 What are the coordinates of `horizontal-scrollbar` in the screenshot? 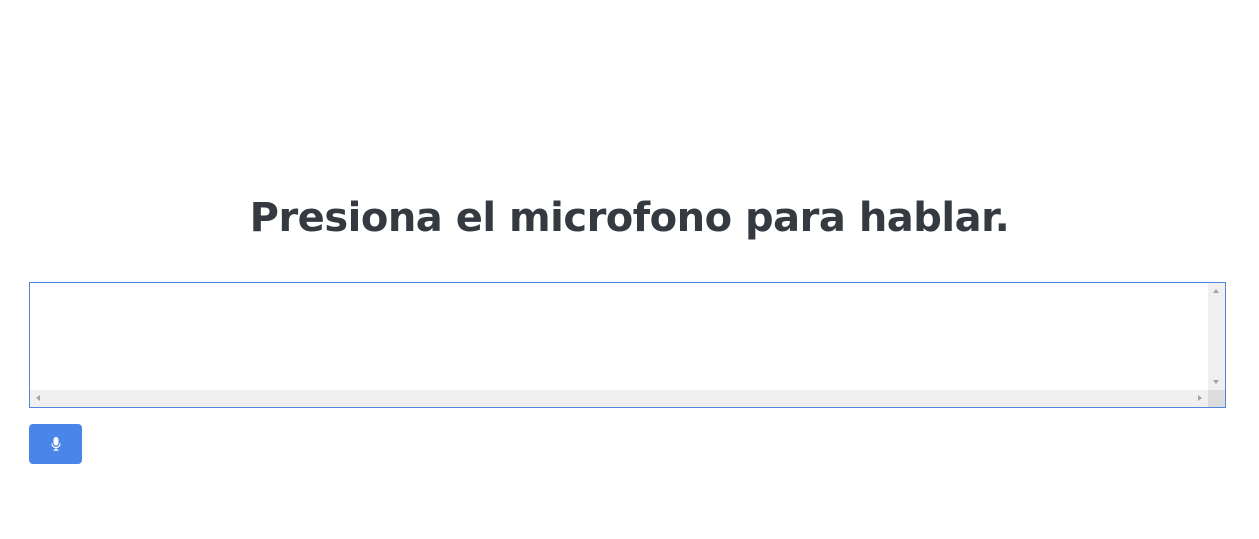 It's located at (619, 398).